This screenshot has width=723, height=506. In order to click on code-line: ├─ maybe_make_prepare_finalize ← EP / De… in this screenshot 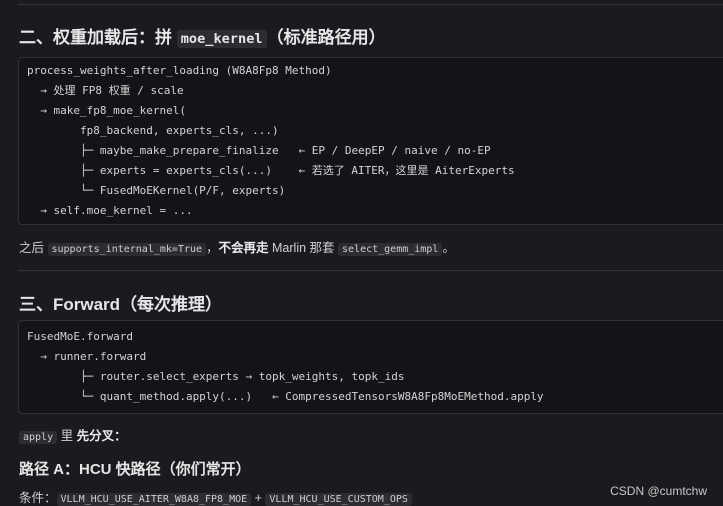, I will do `click(259, 150)`.